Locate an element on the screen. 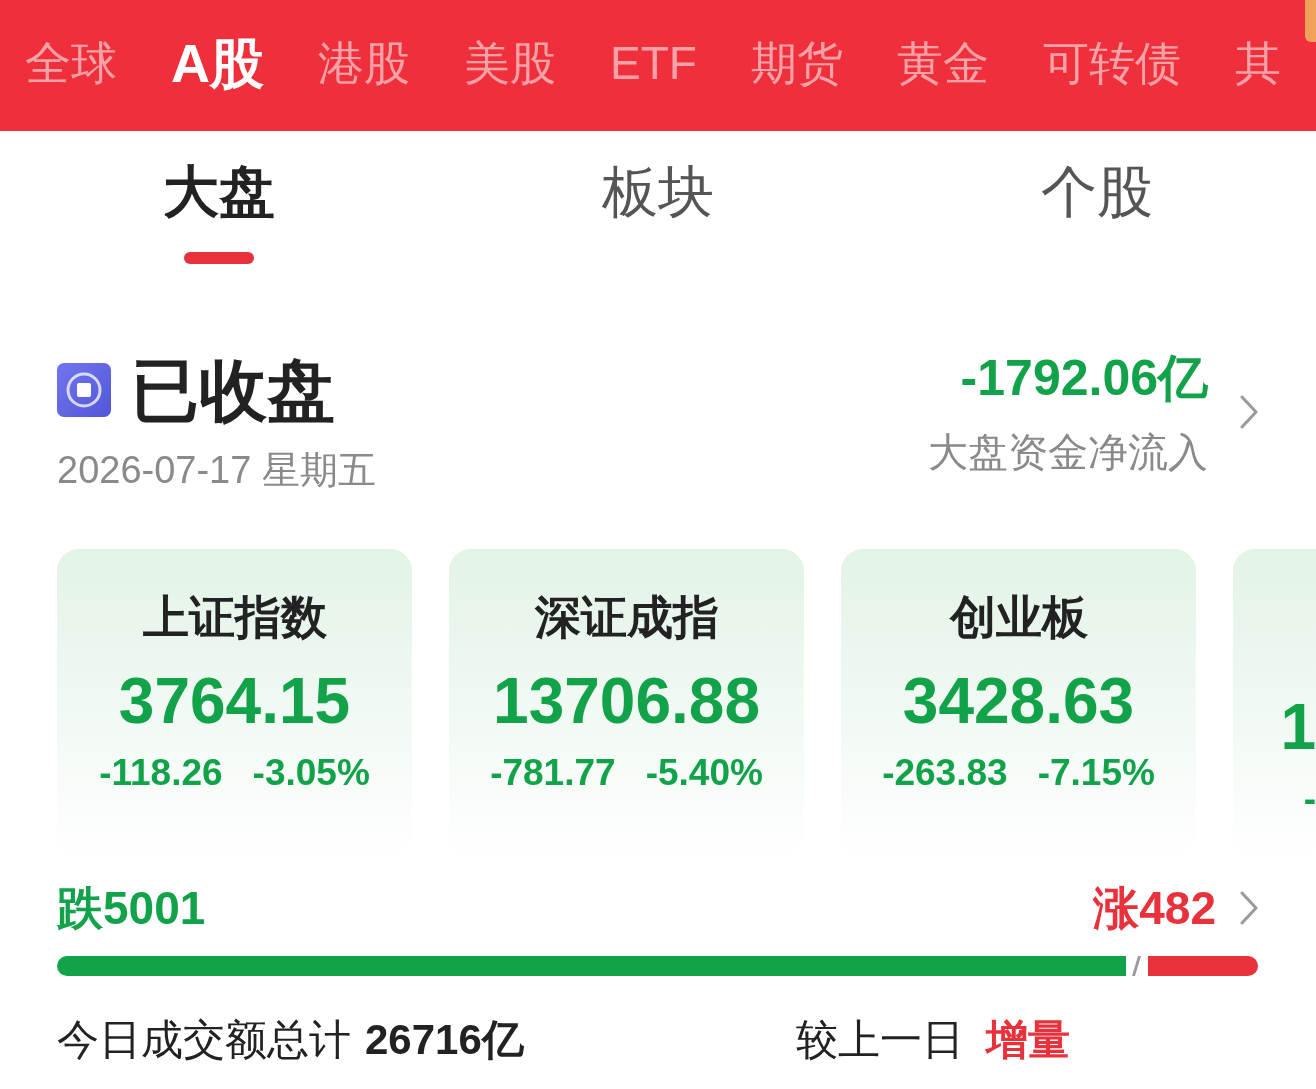 The image size is (1316, 1089). index-change: -263.83 is located at coordinates (945, 773).